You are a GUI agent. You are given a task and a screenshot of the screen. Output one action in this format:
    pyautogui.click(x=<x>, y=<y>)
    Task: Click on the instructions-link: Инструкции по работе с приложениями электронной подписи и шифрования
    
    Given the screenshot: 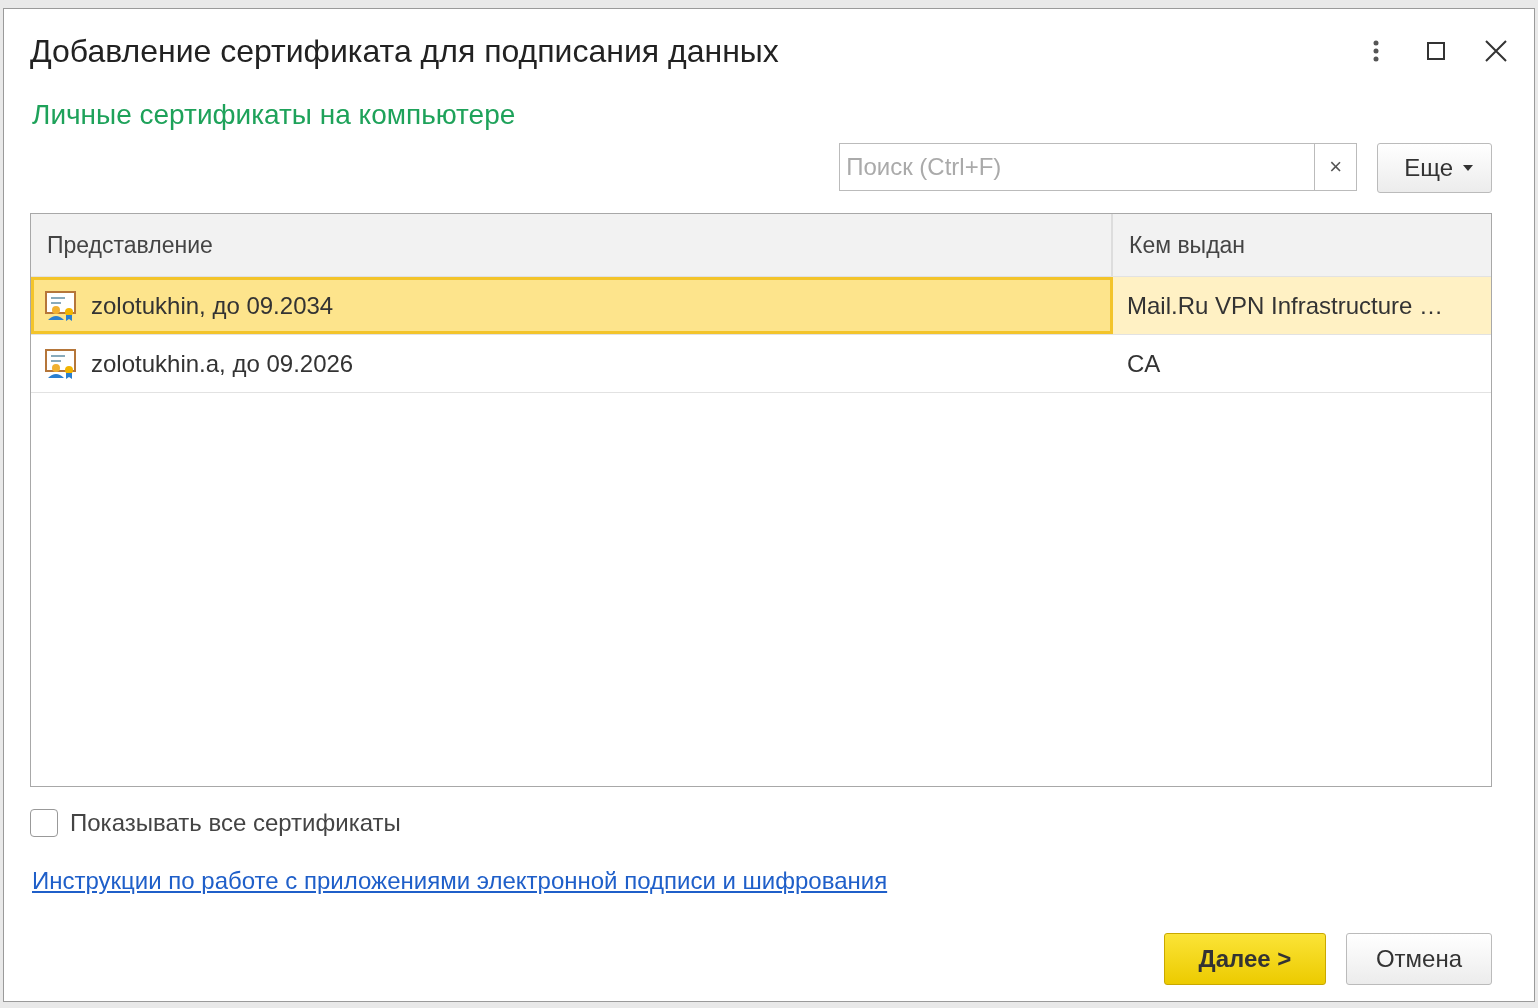 What is the action you would take?
    pyautogui.click(x=460, y=881)
    